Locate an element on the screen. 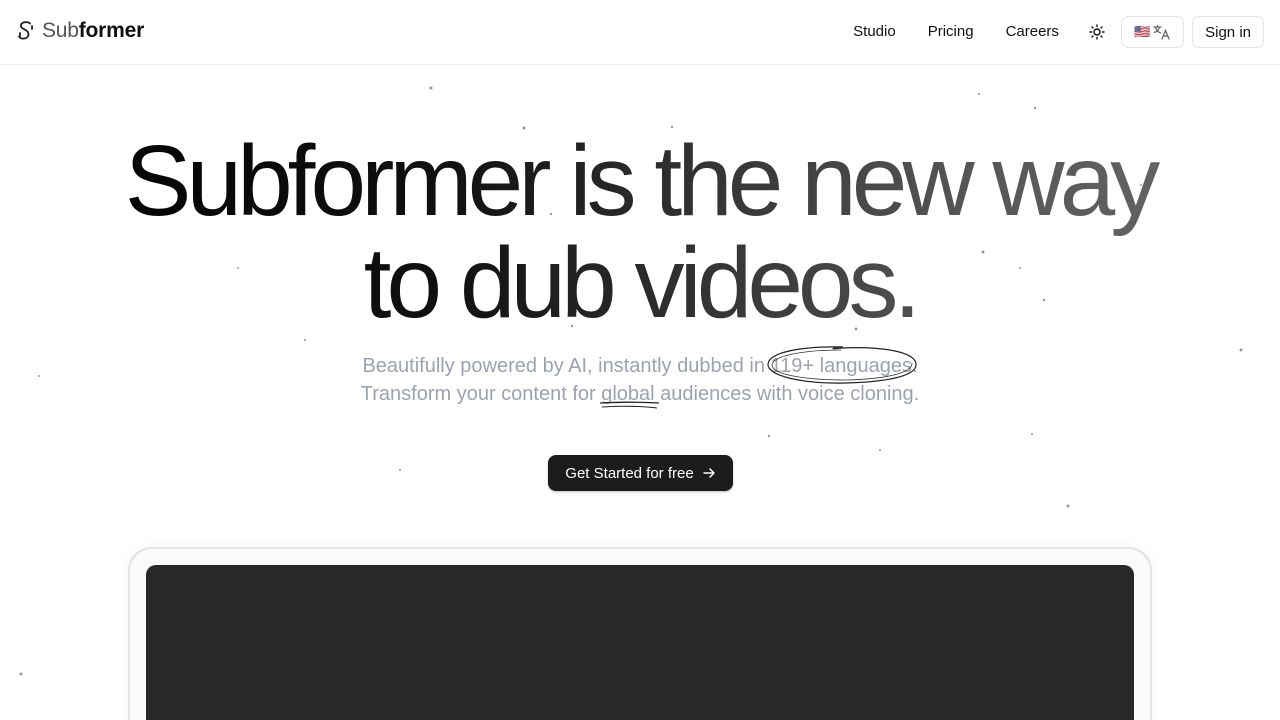  us-flag-icon: 🇺🇸 is located at coordinates (1141, 31).